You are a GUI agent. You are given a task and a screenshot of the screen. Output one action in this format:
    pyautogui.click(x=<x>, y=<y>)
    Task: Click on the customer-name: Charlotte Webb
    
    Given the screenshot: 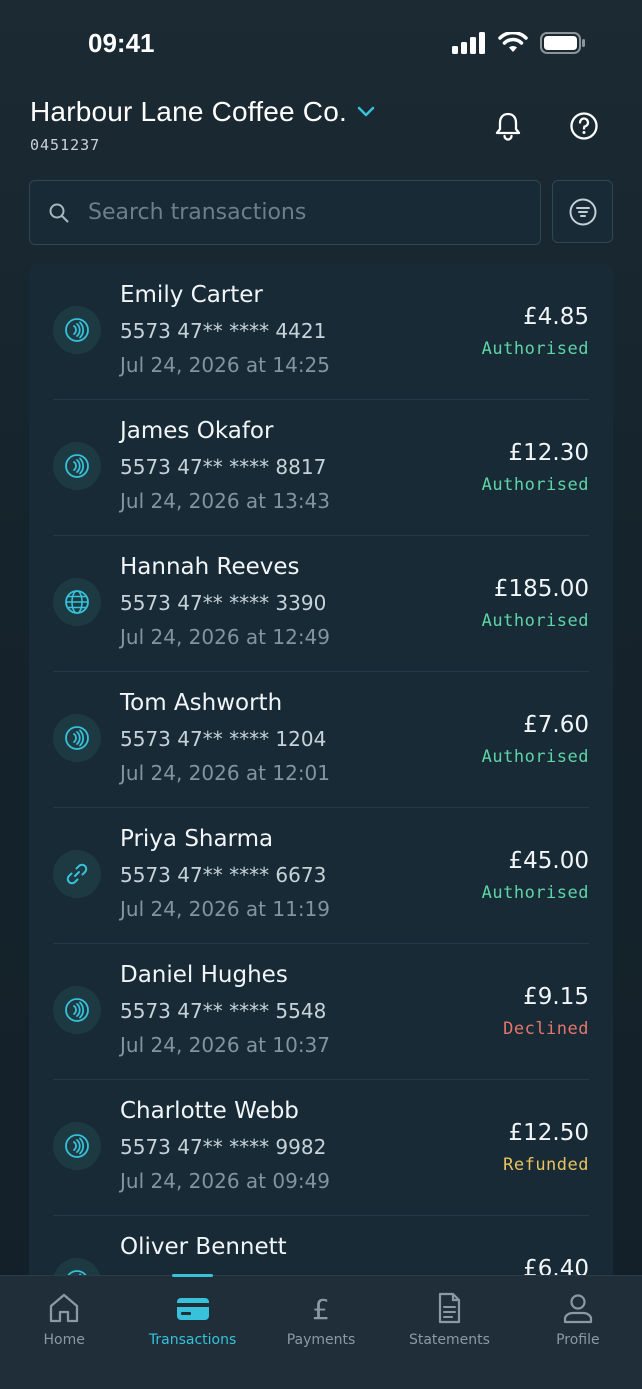 What is the action you would take?
    pyautogui.click(x=209, y=1111)
    